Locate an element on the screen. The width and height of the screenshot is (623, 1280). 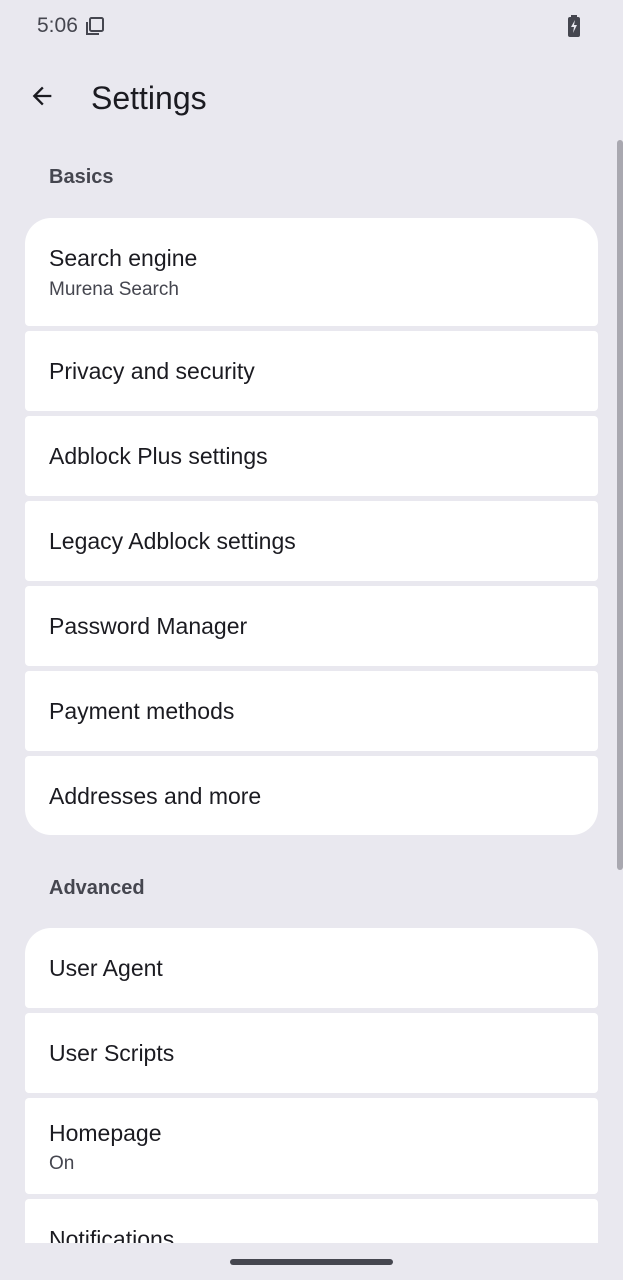
user-agent-item: User Agent is located at coordinates (311, 968).